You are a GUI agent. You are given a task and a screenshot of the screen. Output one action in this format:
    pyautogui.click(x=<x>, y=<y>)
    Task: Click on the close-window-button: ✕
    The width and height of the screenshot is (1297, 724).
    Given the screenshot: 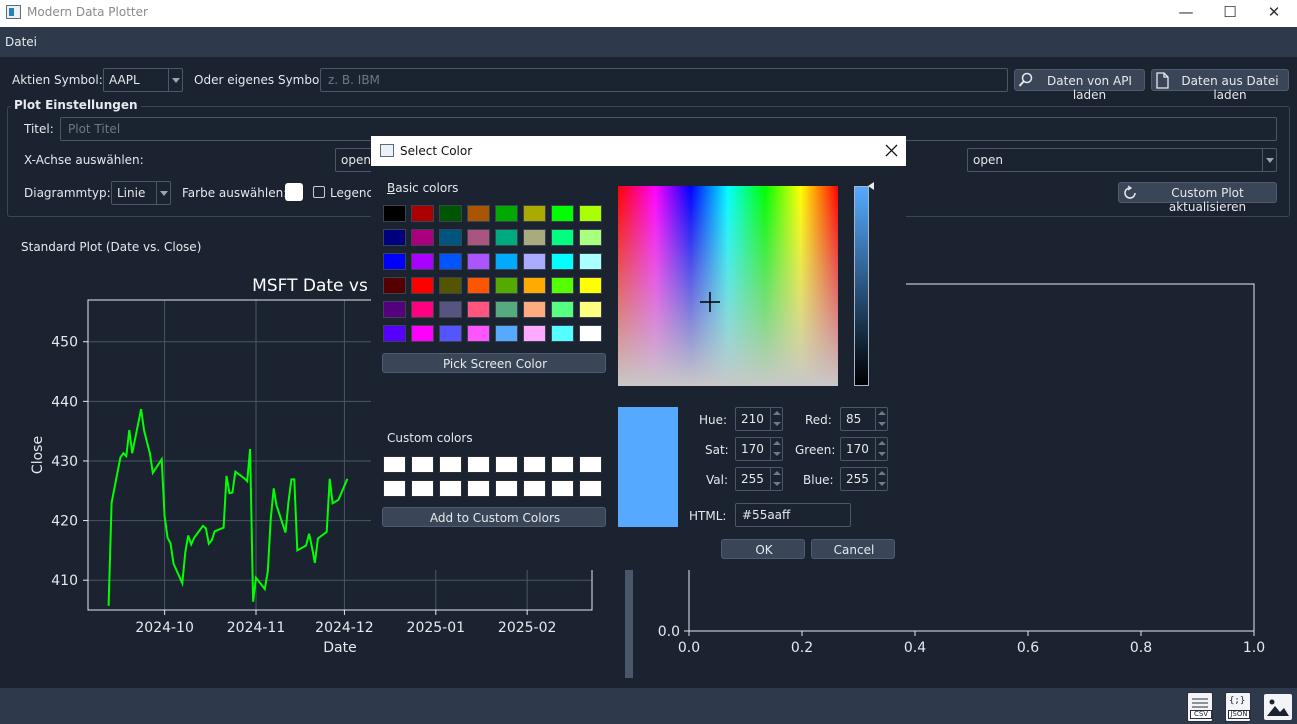 What is the action you would take?
    pyautogui.click(x=1274, y=13)
    